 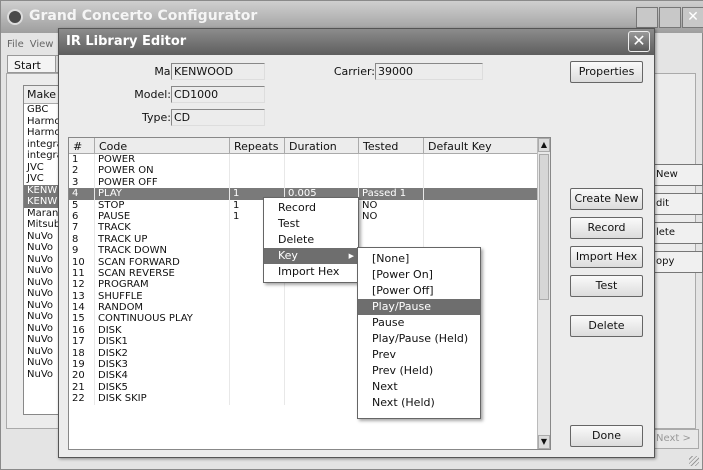 What do you see at coordinates (677, 233) in the screenshot?
I see `delete-make-button: lete` at bounding box center [677, 233].